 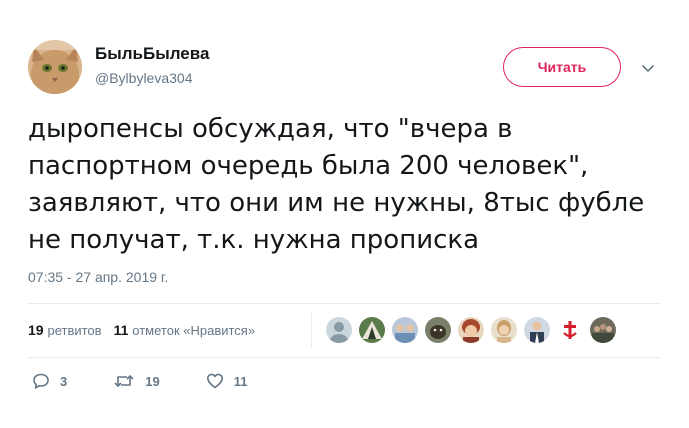 I want to click on retweets-label: ретвитов, so click(x=74, y=330).